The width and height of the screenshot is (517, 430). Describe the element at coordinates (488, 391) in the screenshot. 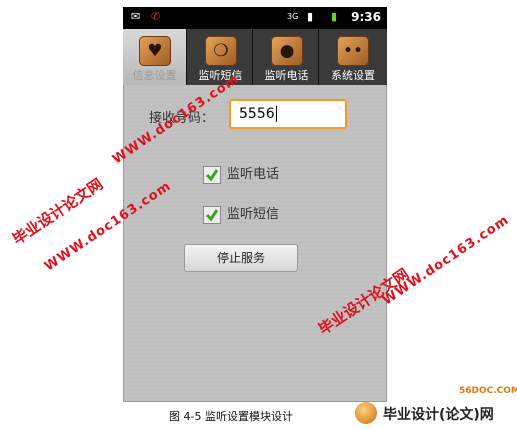

I see `site-brand: 56DOC.COM` at that location.